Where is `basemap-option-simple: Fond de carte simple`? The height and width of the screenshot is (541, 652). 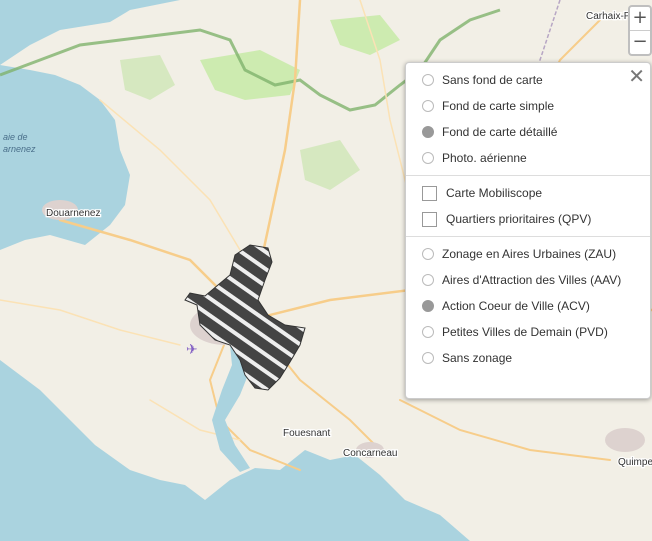 basemap-option-simple: Fond de carte simple is located at coordinates (528, 106).